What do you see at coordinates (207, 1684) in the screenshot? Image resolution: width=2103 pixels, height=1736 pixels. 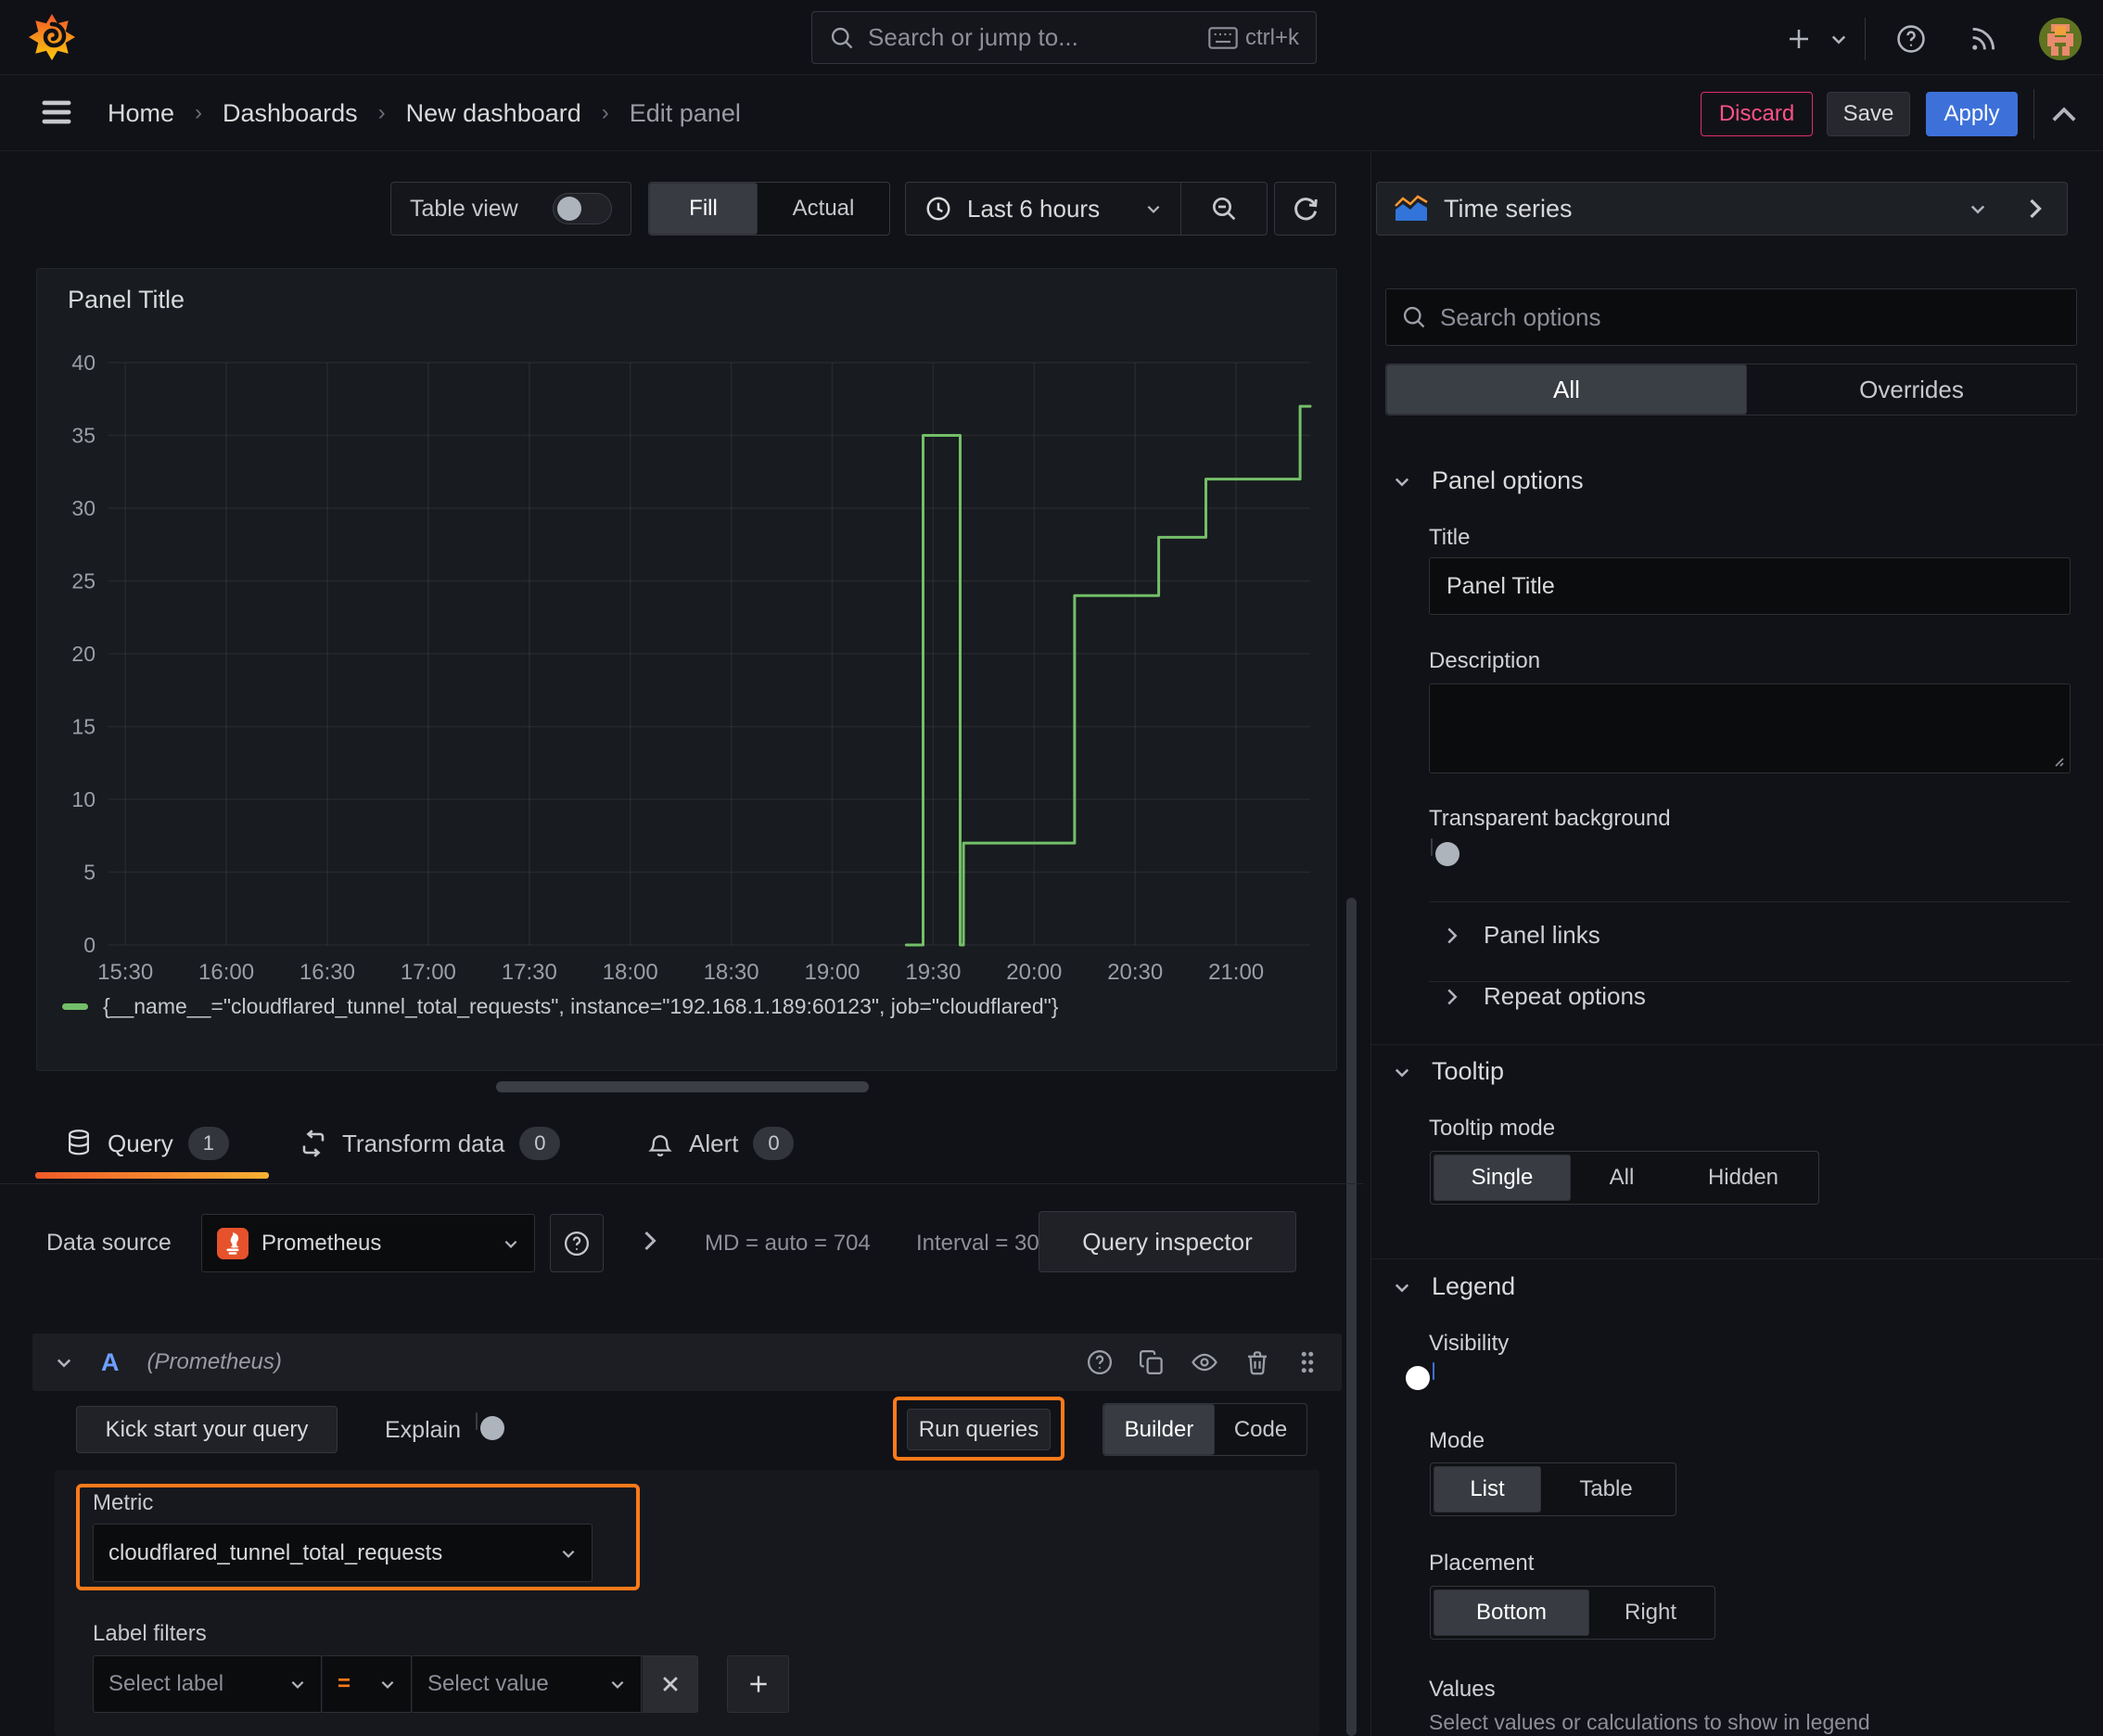 I see `select-label-dropdown: Select label` at bounding box center [207, 1684].